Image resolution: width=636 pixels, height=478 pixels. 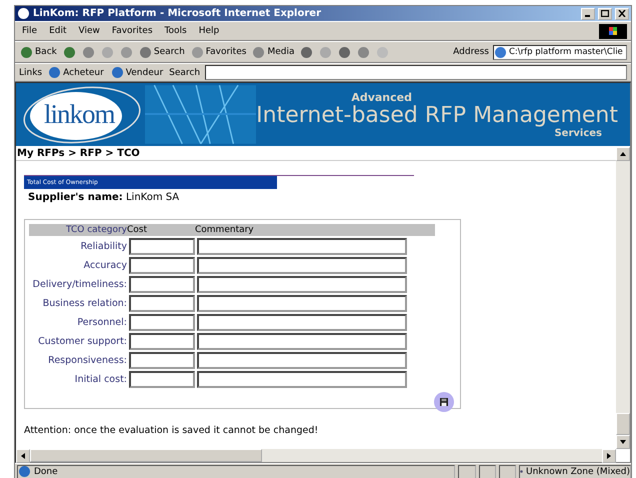 What do you see at coordinates (137, 72) in the screenshot?
I see `link-button: Vendeur` at bounding box center [137, 72].